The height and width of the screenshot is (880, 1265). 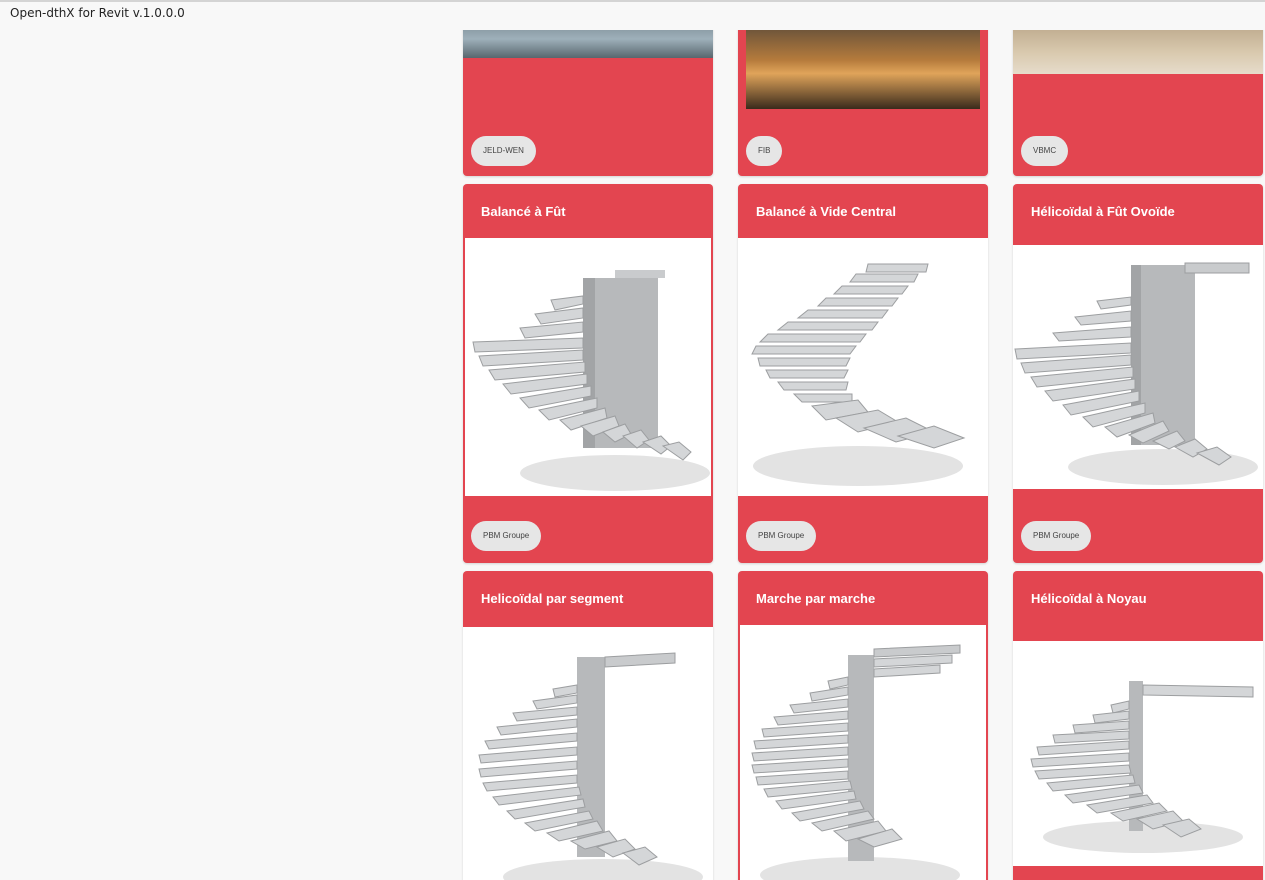 What do you see at coordinates (1089, 598) in the screenshot?
I see `product-title: Hélicoïdal à Noyau` at bounding box center [1089, 598].